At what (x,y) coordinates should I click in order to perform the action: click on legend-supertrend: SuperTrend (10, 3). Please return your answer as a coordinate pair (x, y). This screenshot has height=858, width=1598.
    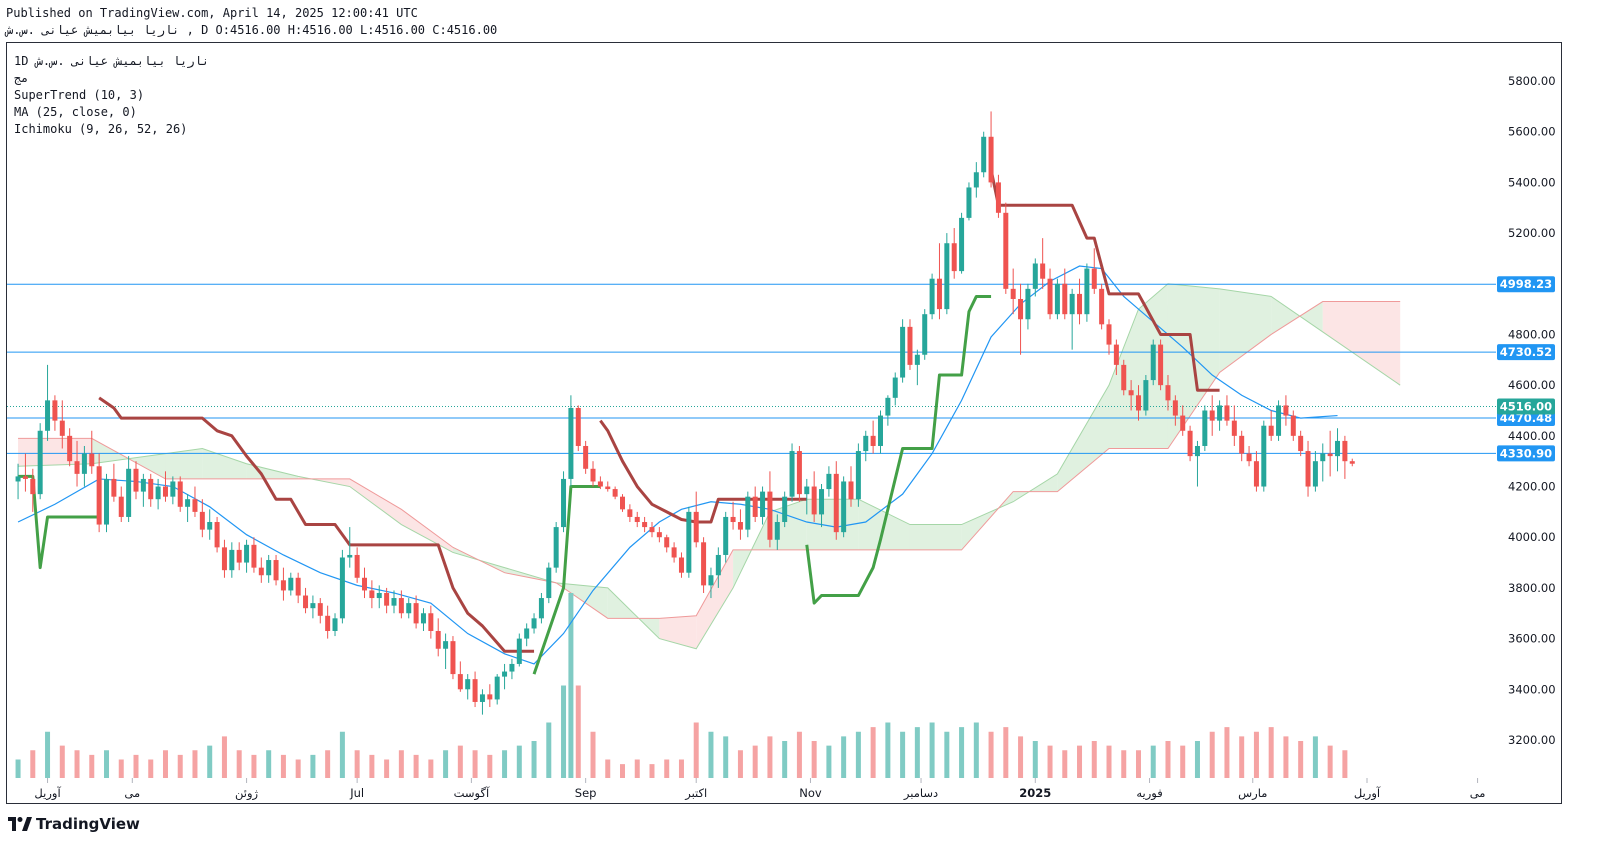
    Looking at the image, I should click on (111, 95).